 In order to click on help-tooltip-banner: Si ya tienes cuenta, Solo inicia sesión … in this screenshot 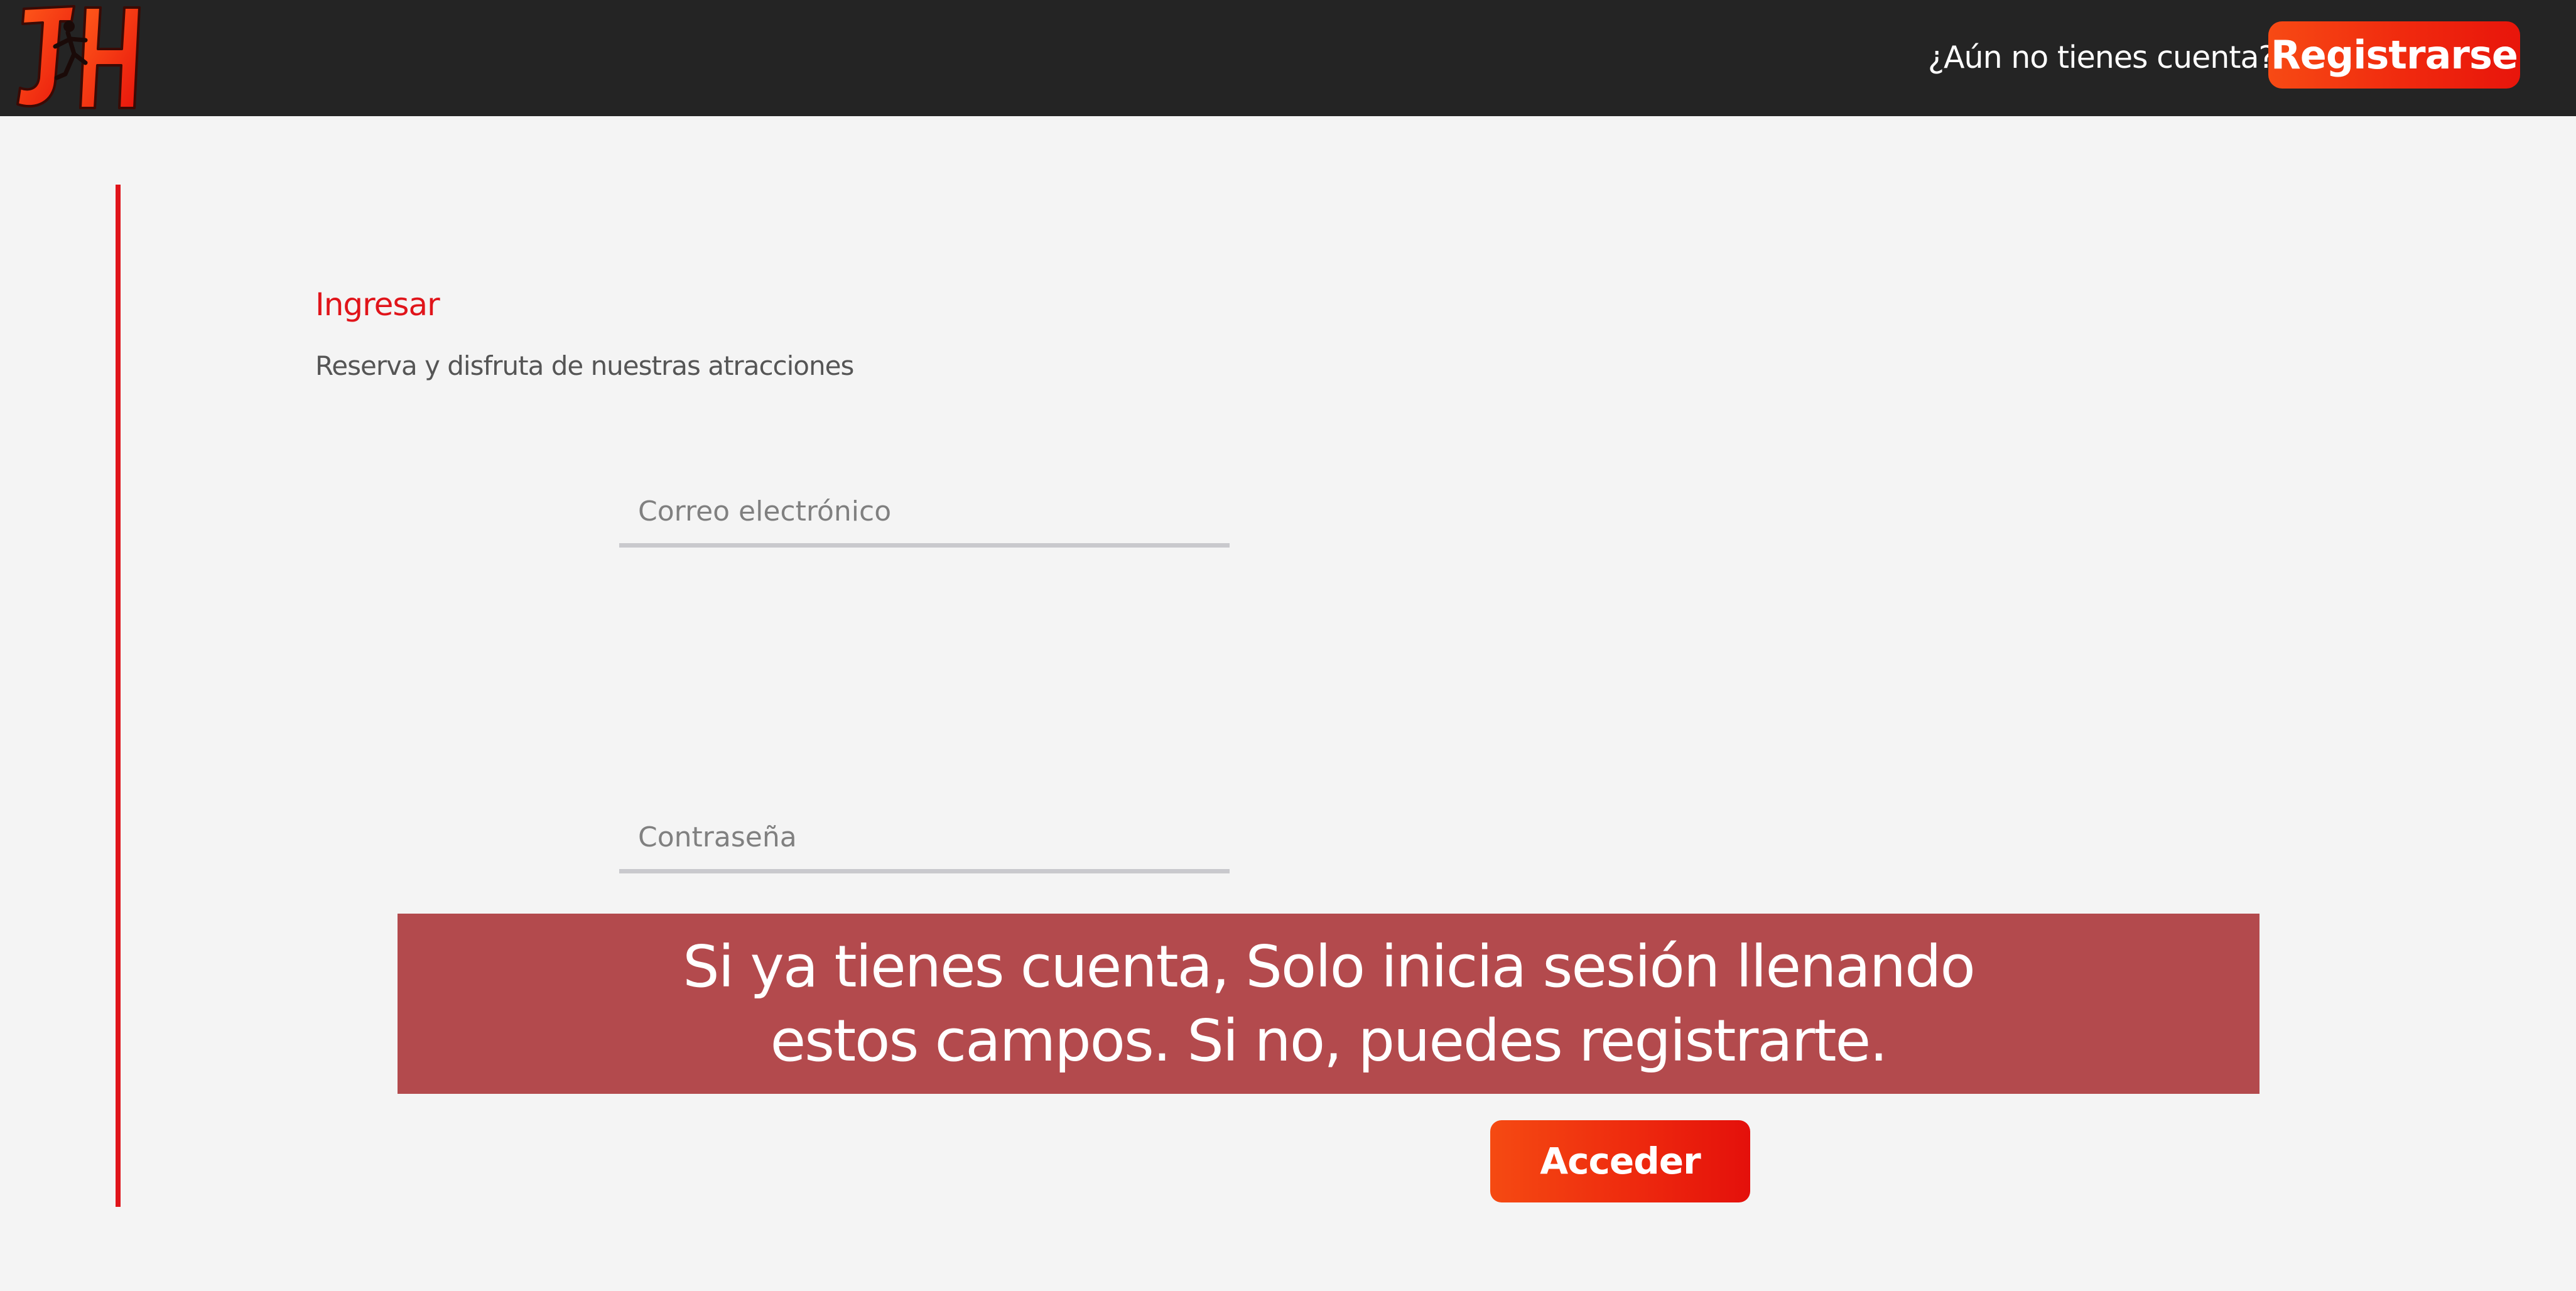, I will do `click(1328, 1004)`.